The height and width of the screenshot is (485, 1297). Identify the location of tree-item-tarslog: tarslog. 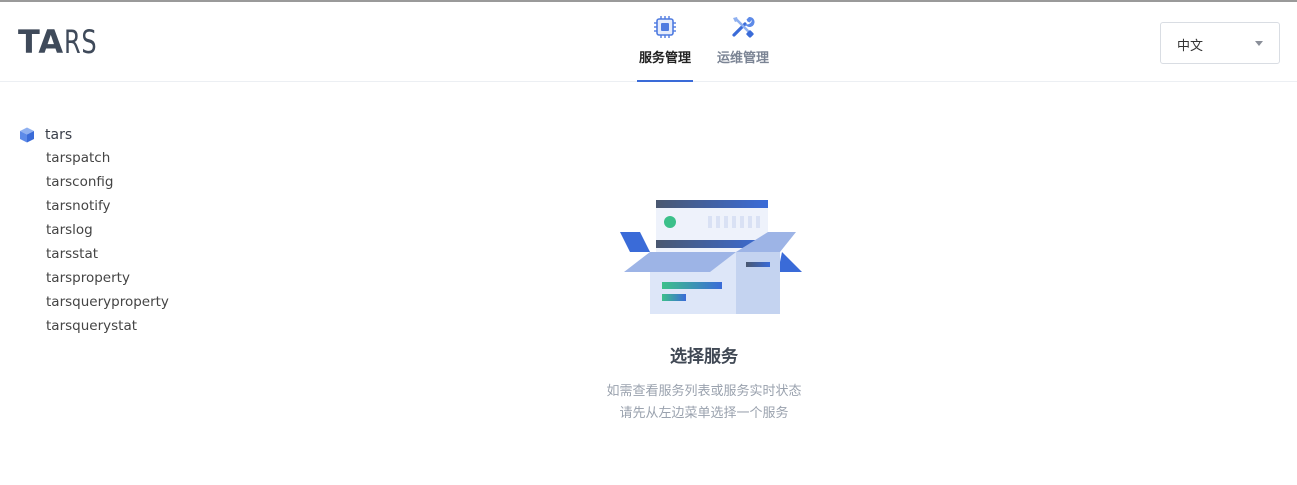
(93, 230).